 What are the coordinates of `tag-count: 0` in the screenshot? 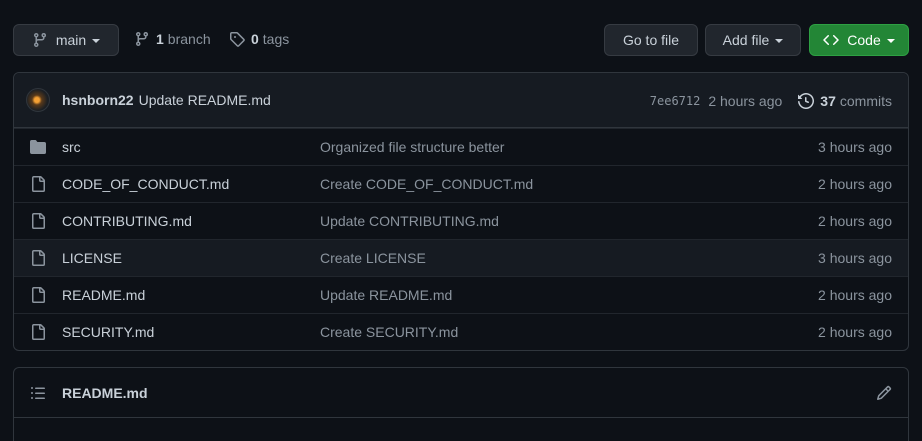 It's located at (255, 39).